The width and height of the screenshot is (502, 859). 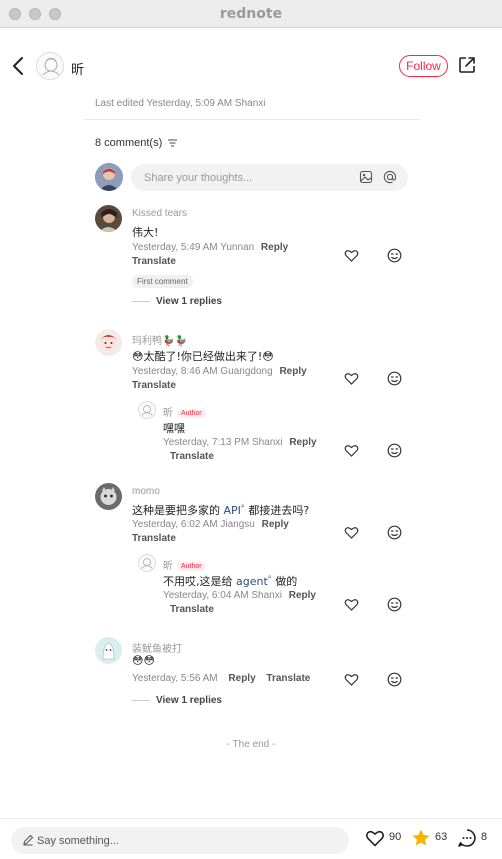 What do you see at coordinates (441, 837) in the screenshot?
I see `star-count: 63` at bounding box center [441, 837].